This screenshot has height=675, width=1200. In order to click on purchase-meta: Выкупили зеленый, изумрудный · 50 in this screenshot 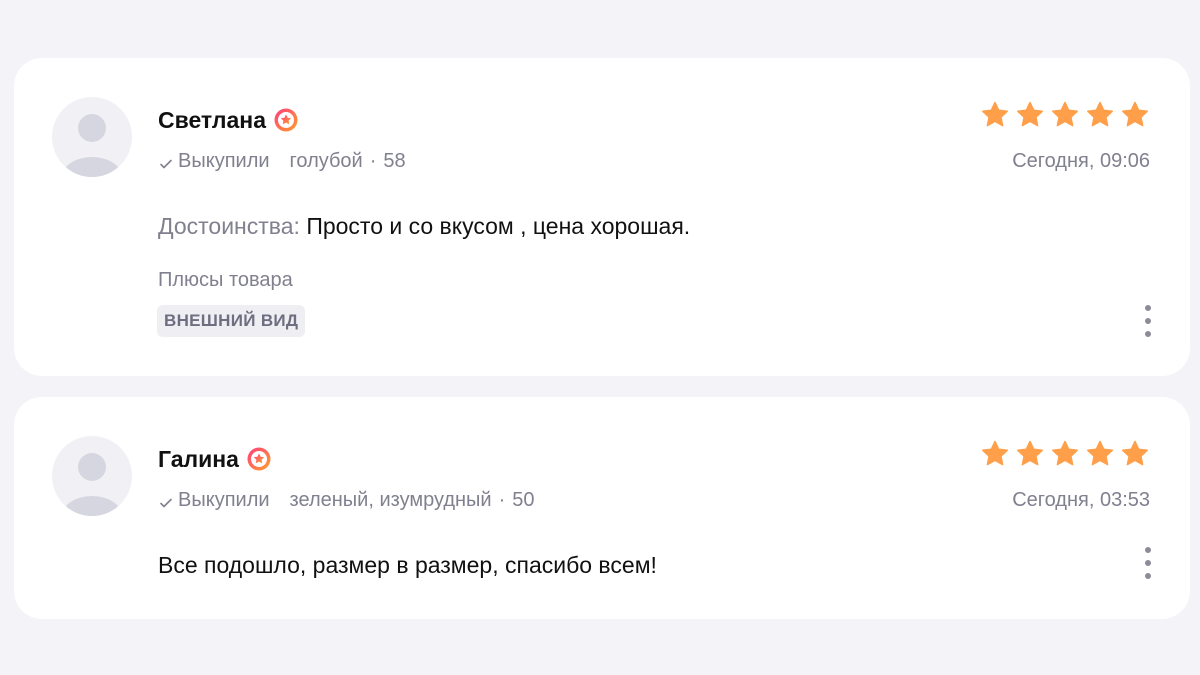, I will do `click(346, 500)`.